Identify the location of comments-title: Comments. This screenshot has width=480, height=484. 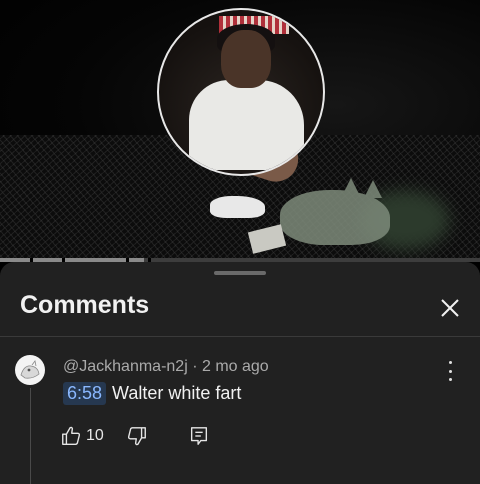
(85, 305).